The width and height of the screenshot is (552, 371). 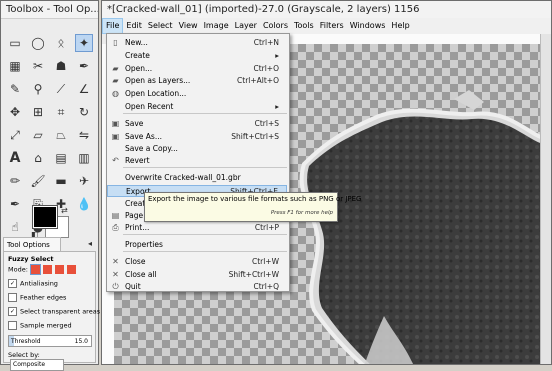 I want to click on select-by-label: Select by:, so click(x=24, y=355).